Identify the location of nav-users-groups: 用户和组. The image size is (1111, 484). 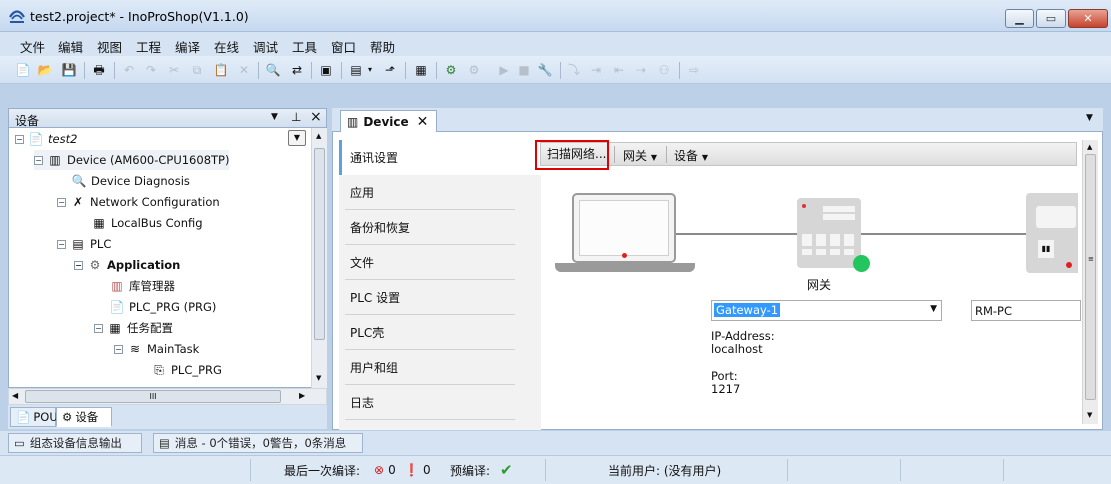
(427, 367).